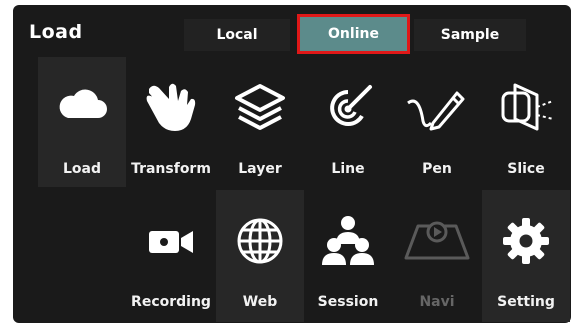  Describe the element at coordinates (82, 103) in the screenshot. I see `cloud-icon` at that location.